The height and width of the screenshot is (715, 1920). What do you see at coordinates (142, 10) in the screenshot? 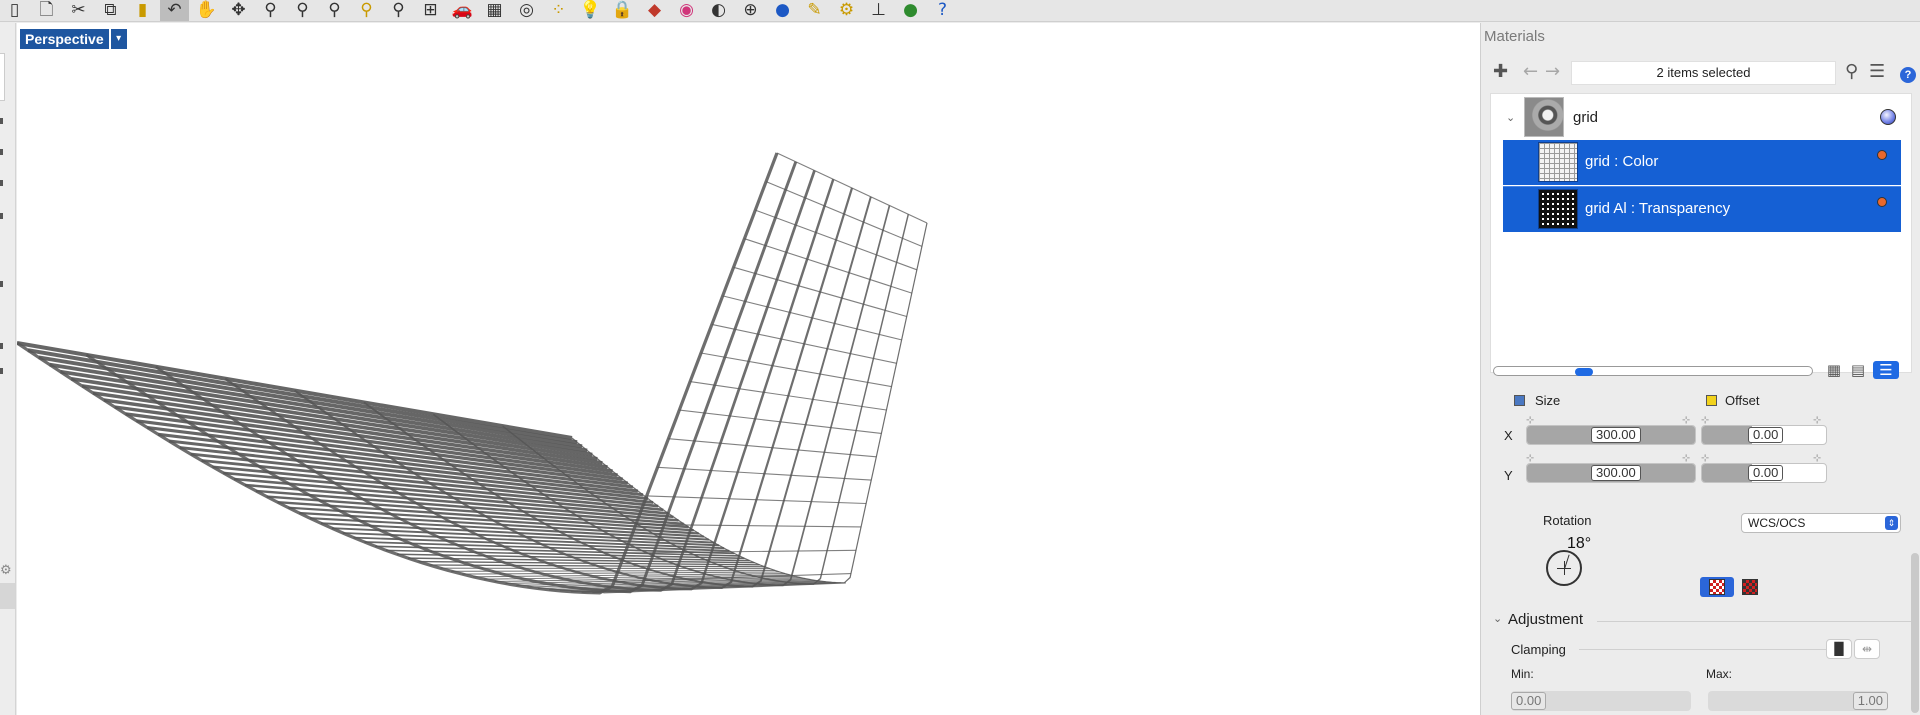
I see `paste-icon: ▮` at bounding box center [142, 10].